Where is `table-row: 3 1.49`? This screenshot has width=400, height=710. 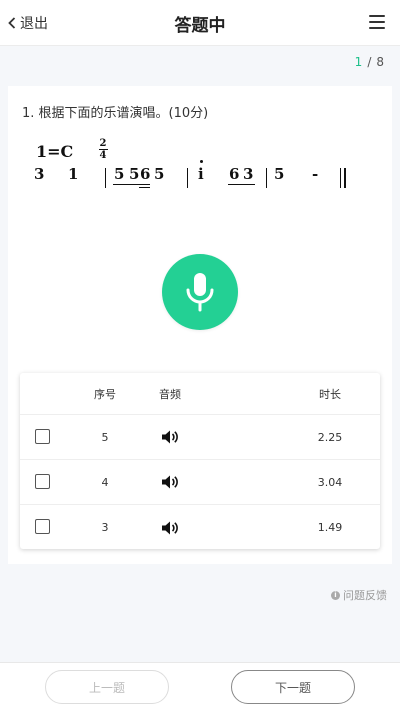
table-row: 3 1.49 is located at coordinates (200, 527).